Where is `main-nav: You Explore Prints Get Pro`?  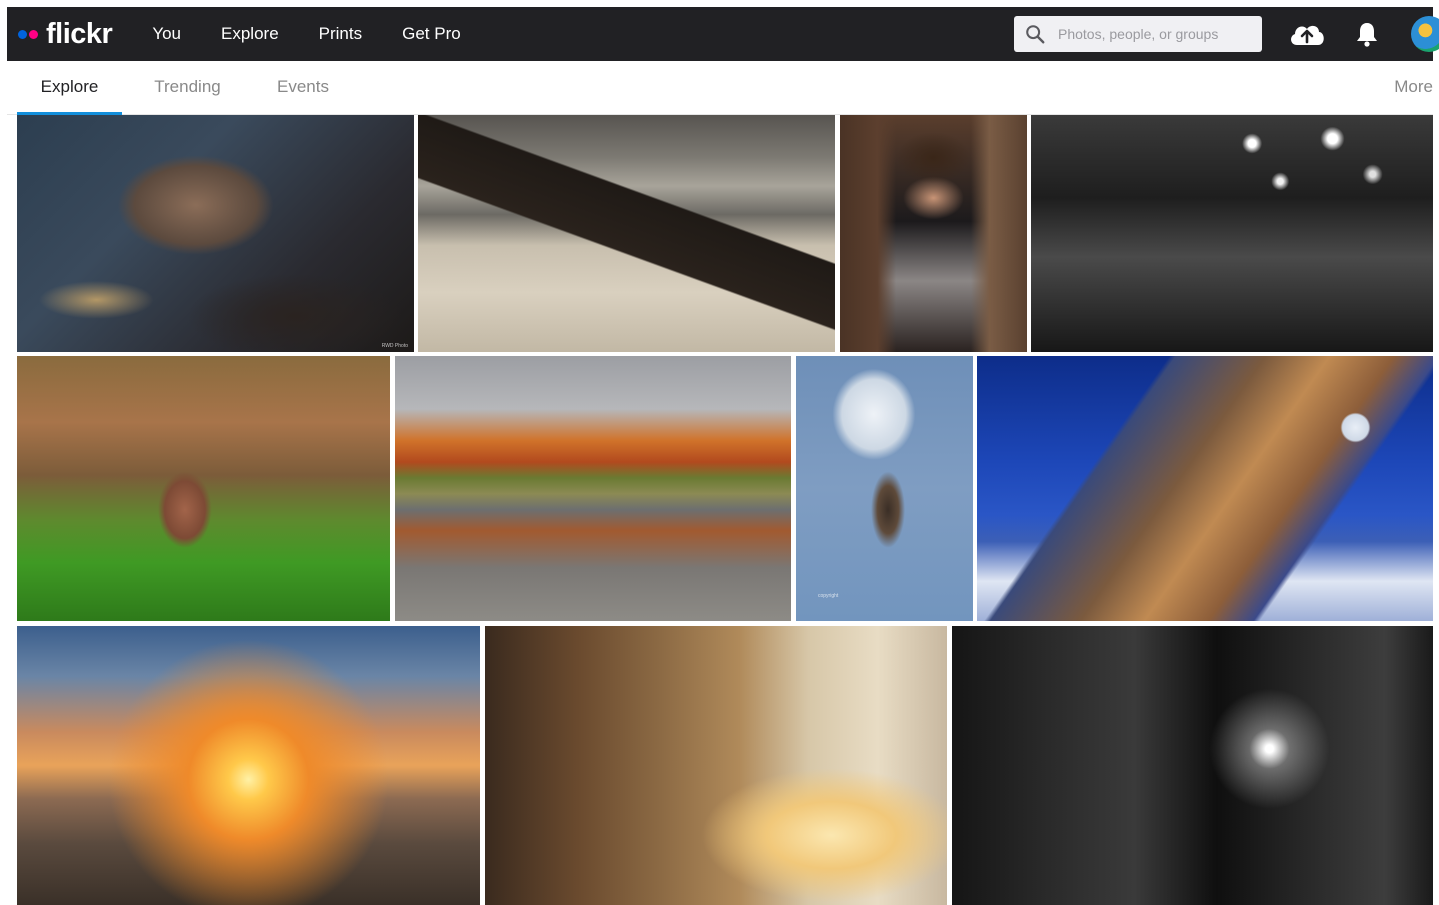
main-nav: You Explore Prints Get Pro is located at coordinates (306, 34).